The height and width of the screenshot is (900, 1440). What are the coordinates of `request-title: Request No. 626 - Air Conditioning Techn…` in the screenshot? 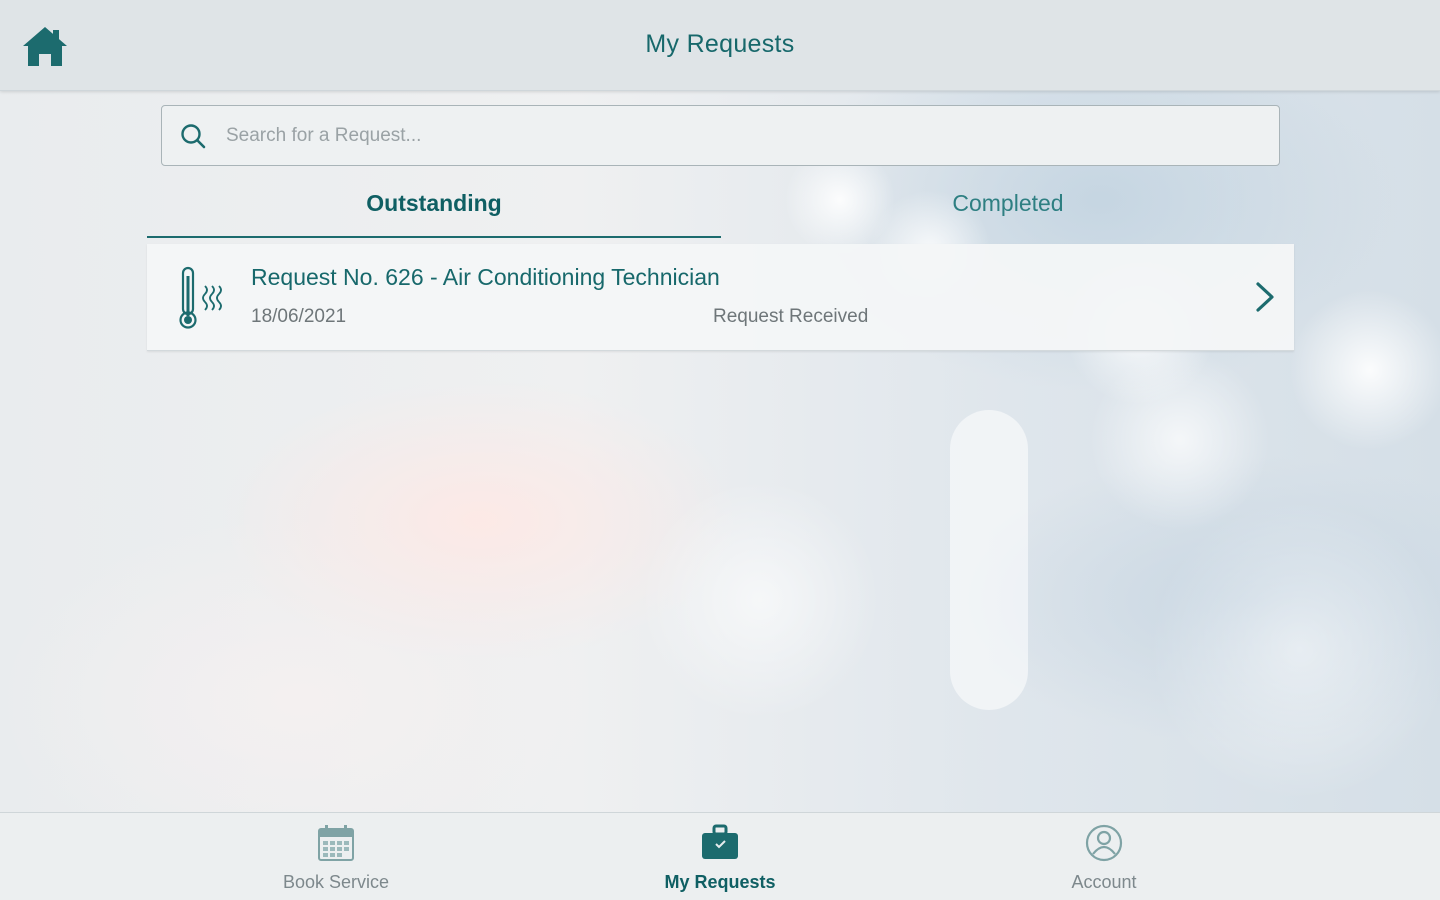 It's located at (485, 277).